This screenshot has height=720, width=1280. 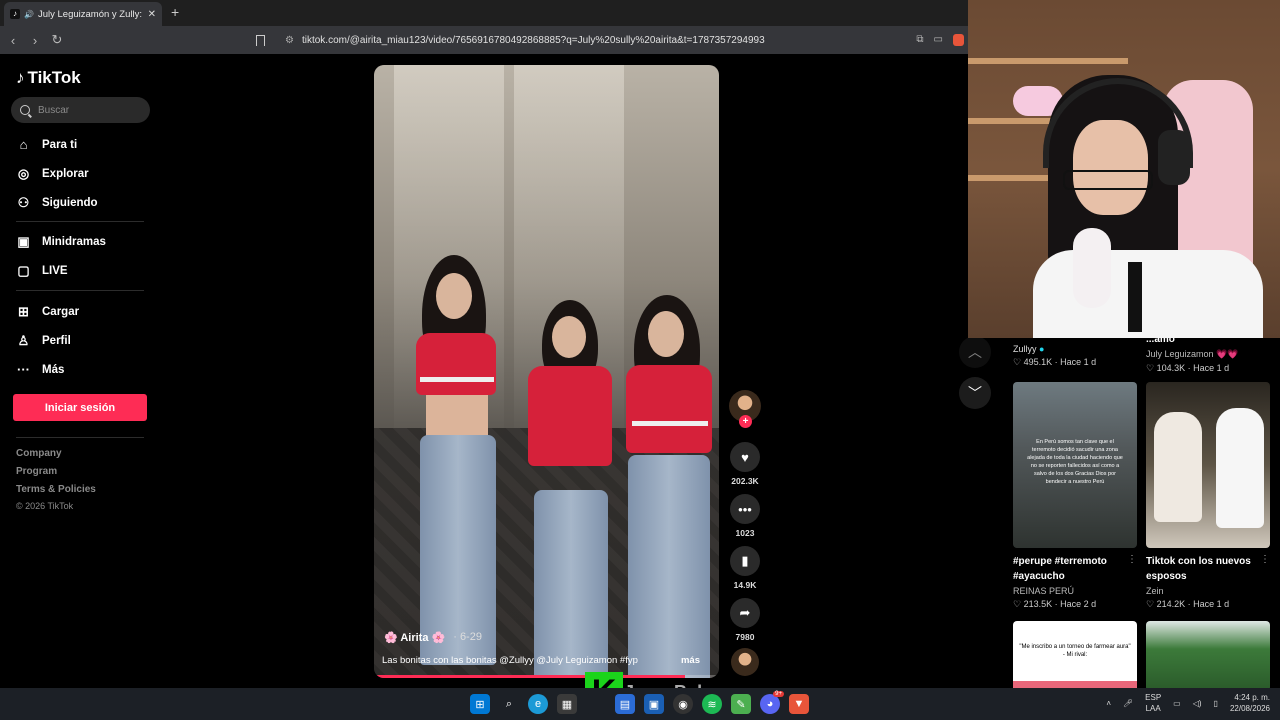 I want to click on rec-title: ...amo, so click(x=1160, y=341).